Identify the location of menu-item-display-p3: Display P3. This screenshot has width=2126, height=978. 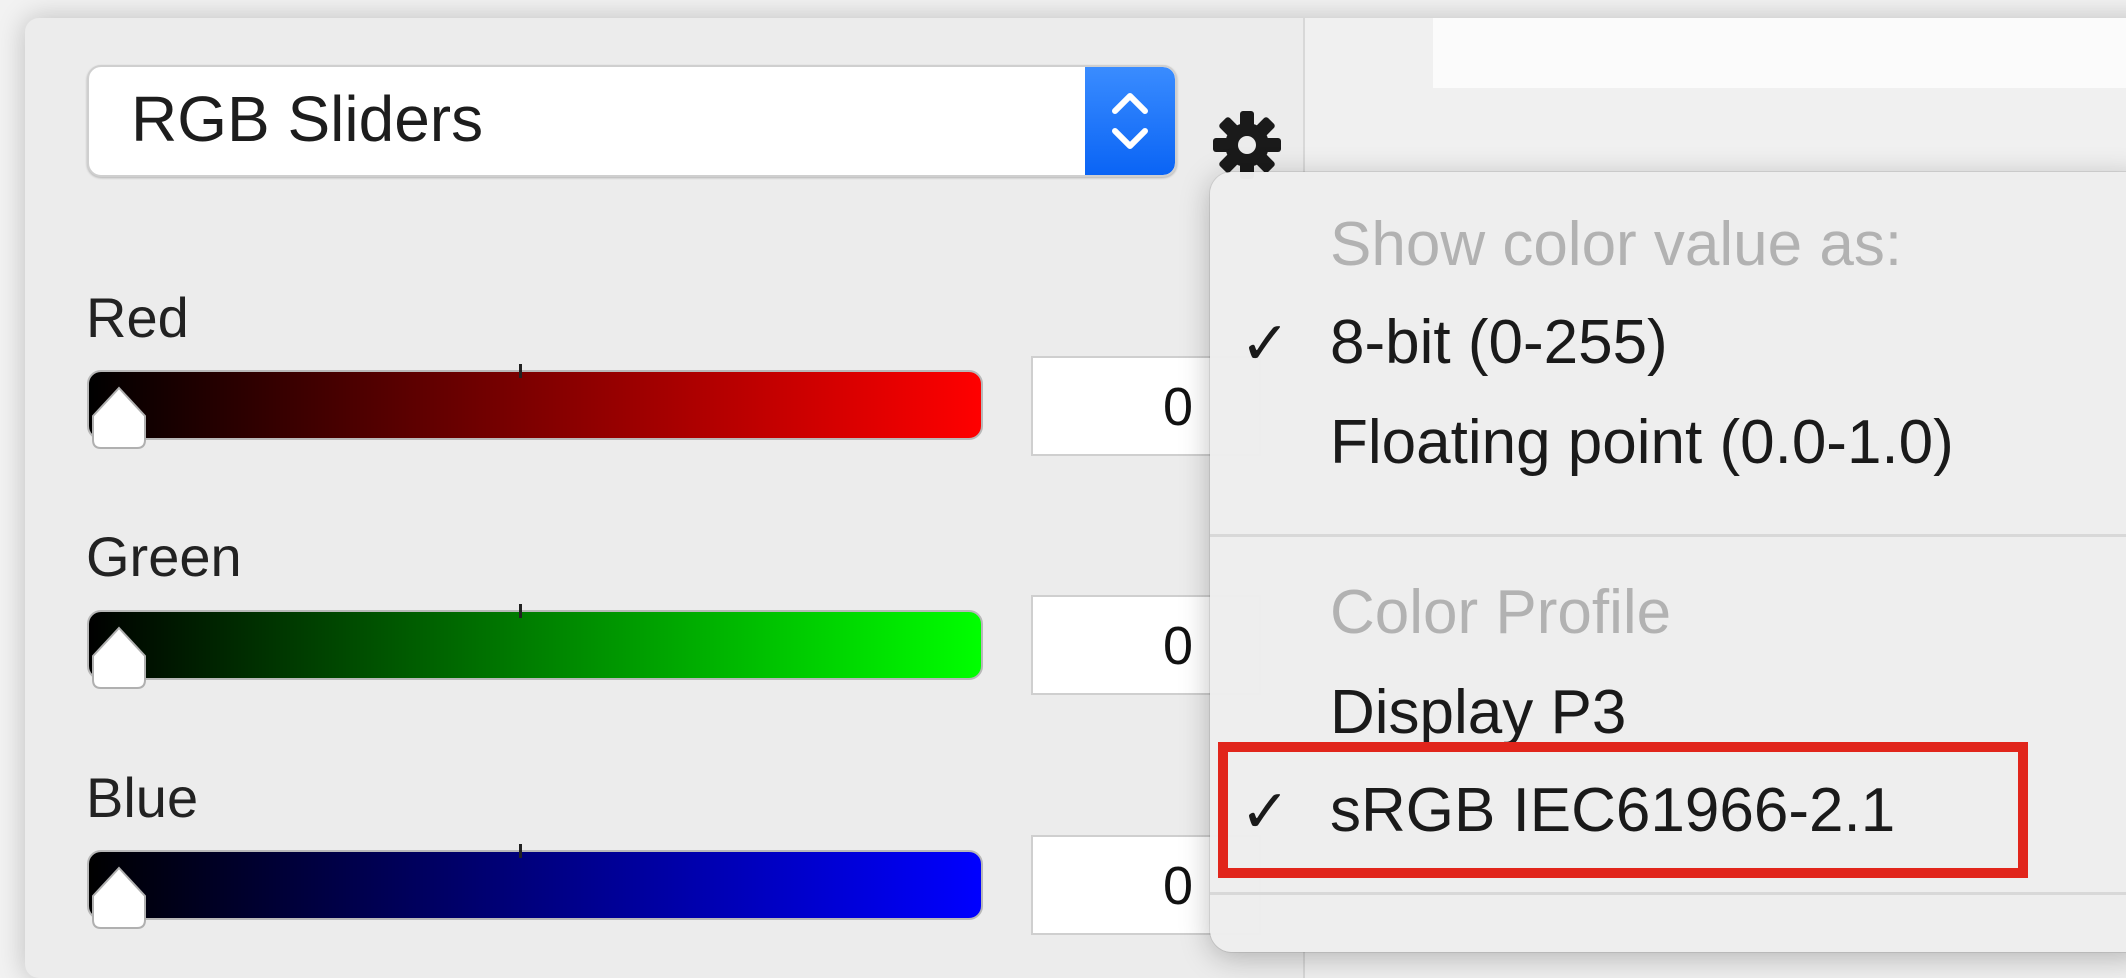
(1478, 713).